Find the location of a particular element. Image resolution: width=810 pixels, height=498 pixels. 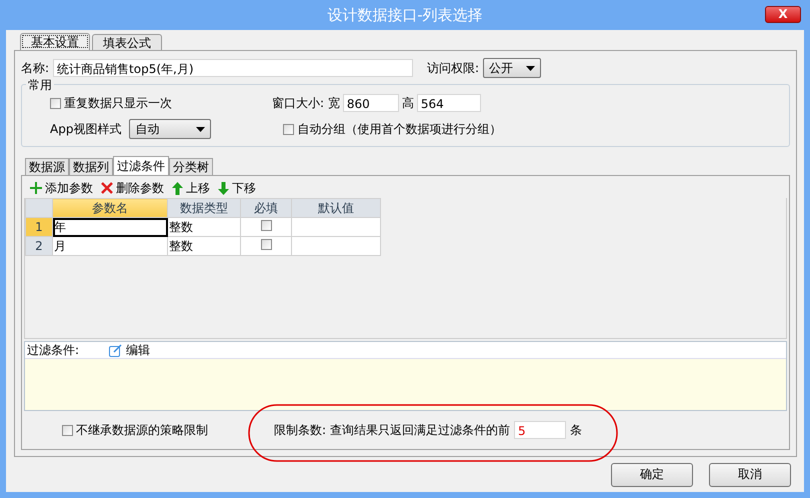

row-header: 2 is located at coordinates (39, 246).